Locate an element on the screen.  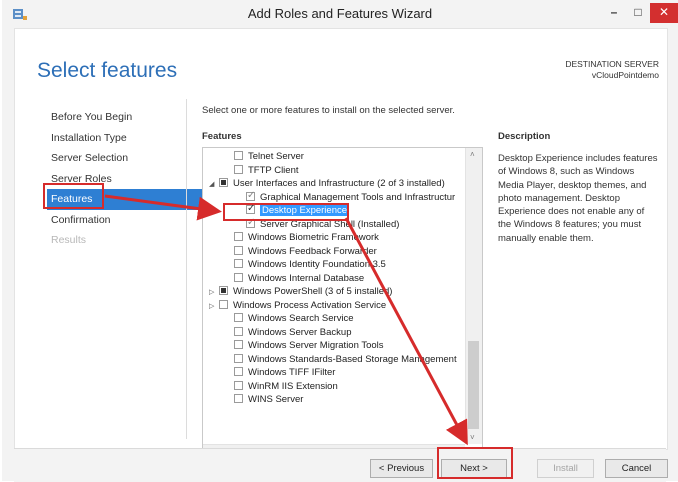
feature-row: Windows Internal Database is located at coordinates (299, 279).